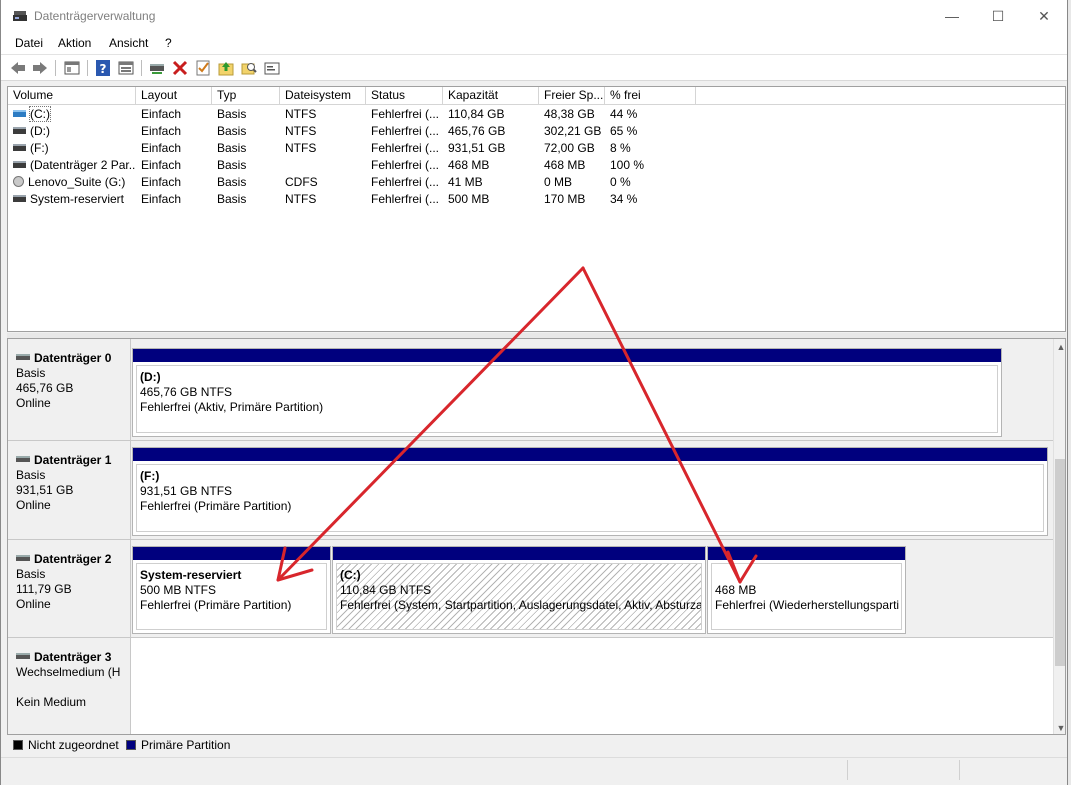 This screenshot has width=1071, height=785. What do you see at coordinates (959, 770) in the screenshot?
I see `status-segment` at bounding box center [959, 770].